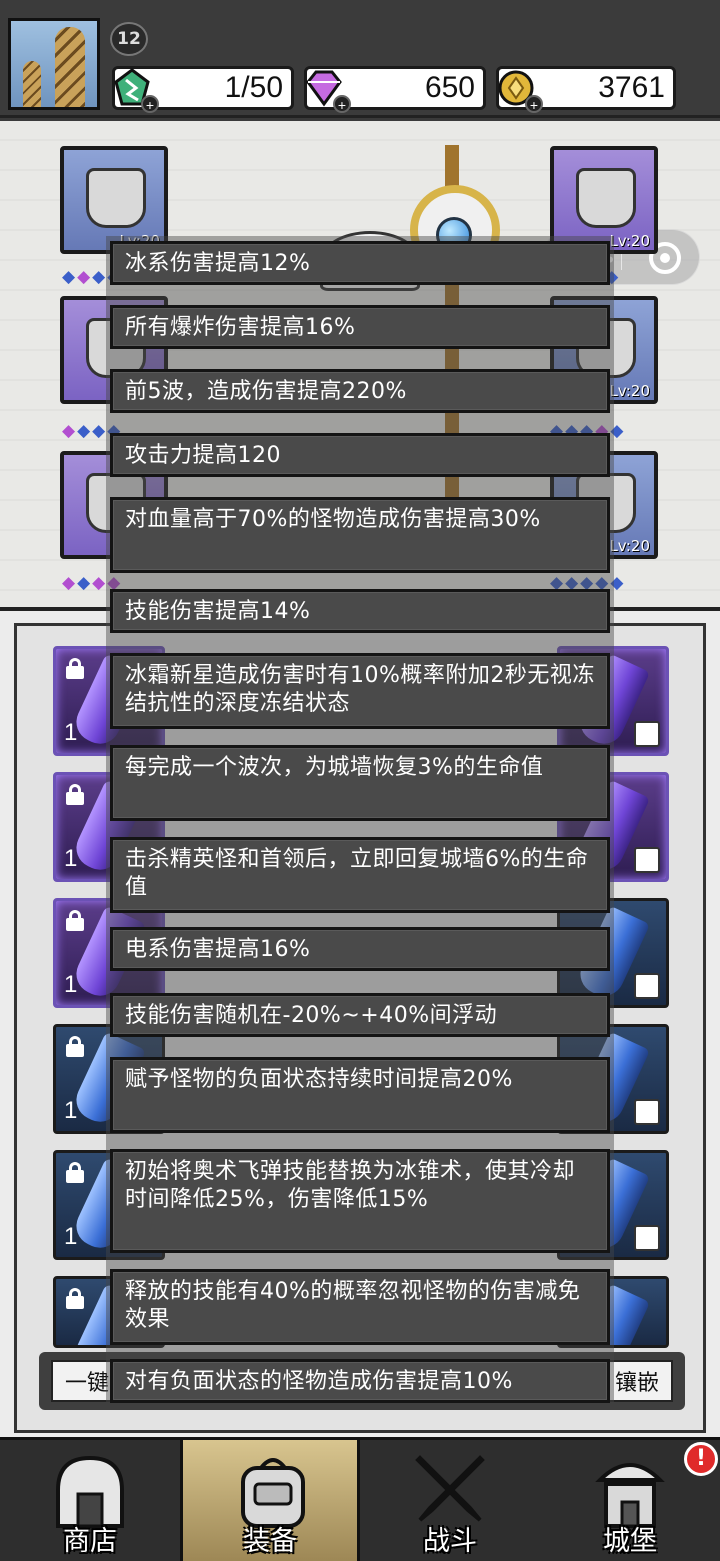 This screenshot has width=720, height=1561. Describe the element at coordinates (273, 1490) in the screenshot. I see `backpack-icon` at that location.